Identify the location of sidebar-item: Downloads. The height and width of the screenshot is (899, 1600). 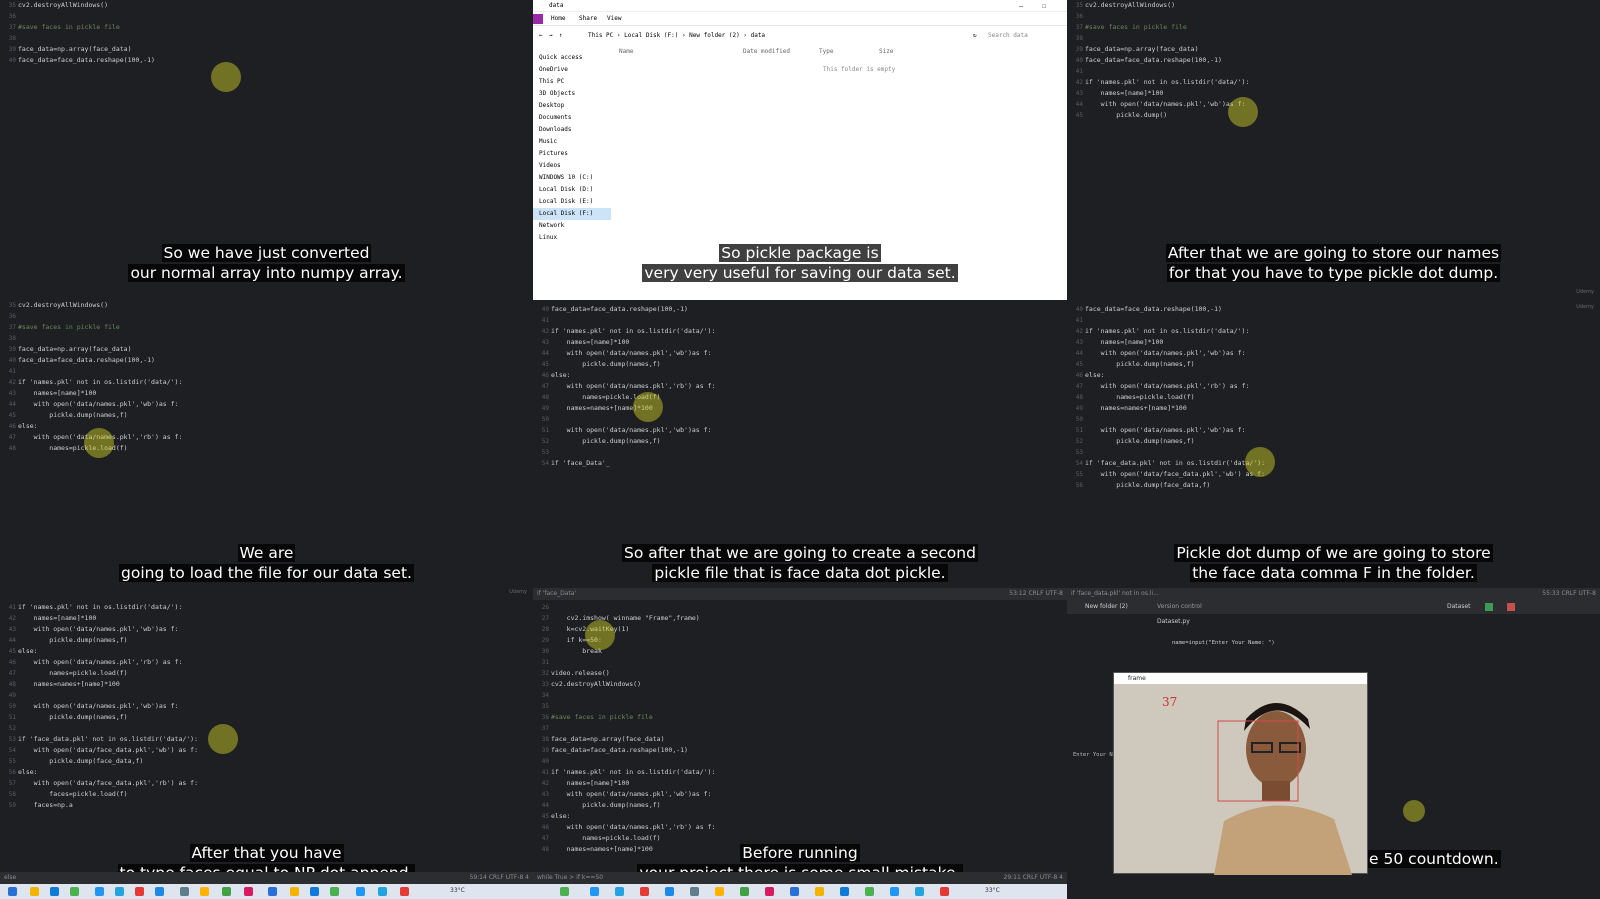
(555, 130).